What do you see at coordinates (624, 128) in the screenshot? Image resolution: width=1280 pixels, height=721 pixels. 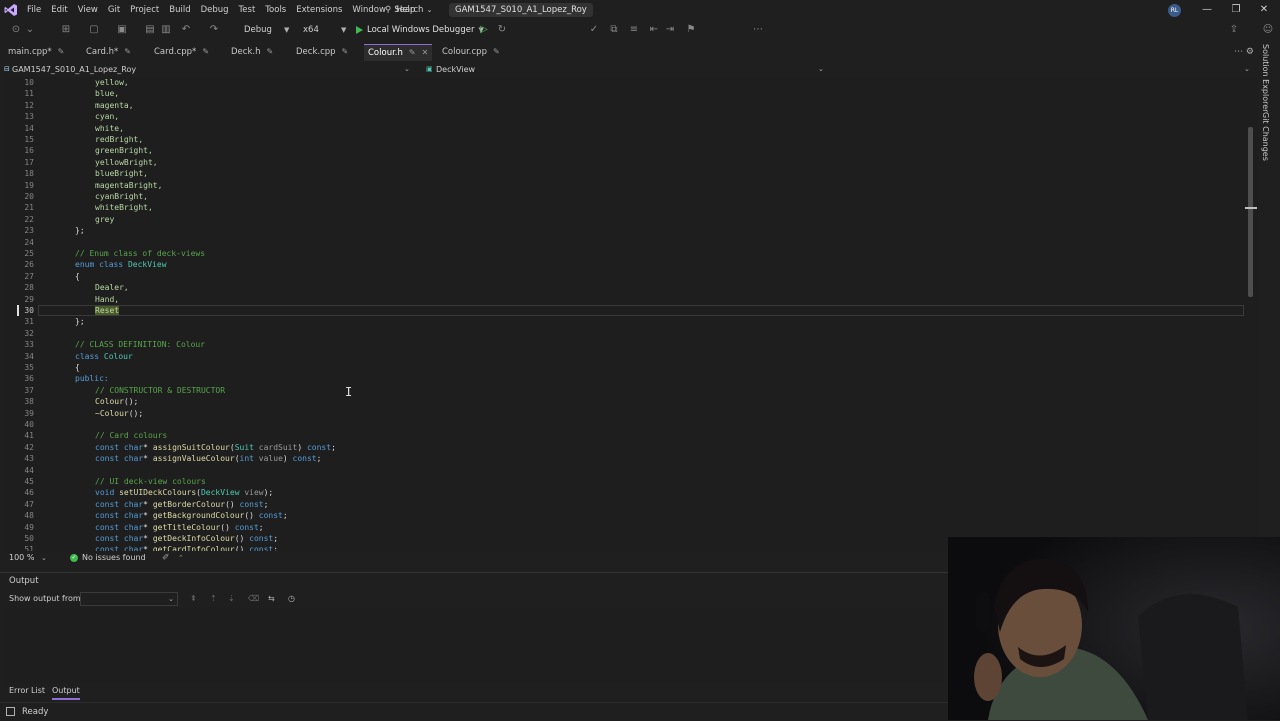 I see `code-line: 14 white,` at bounding box center [624, 128].